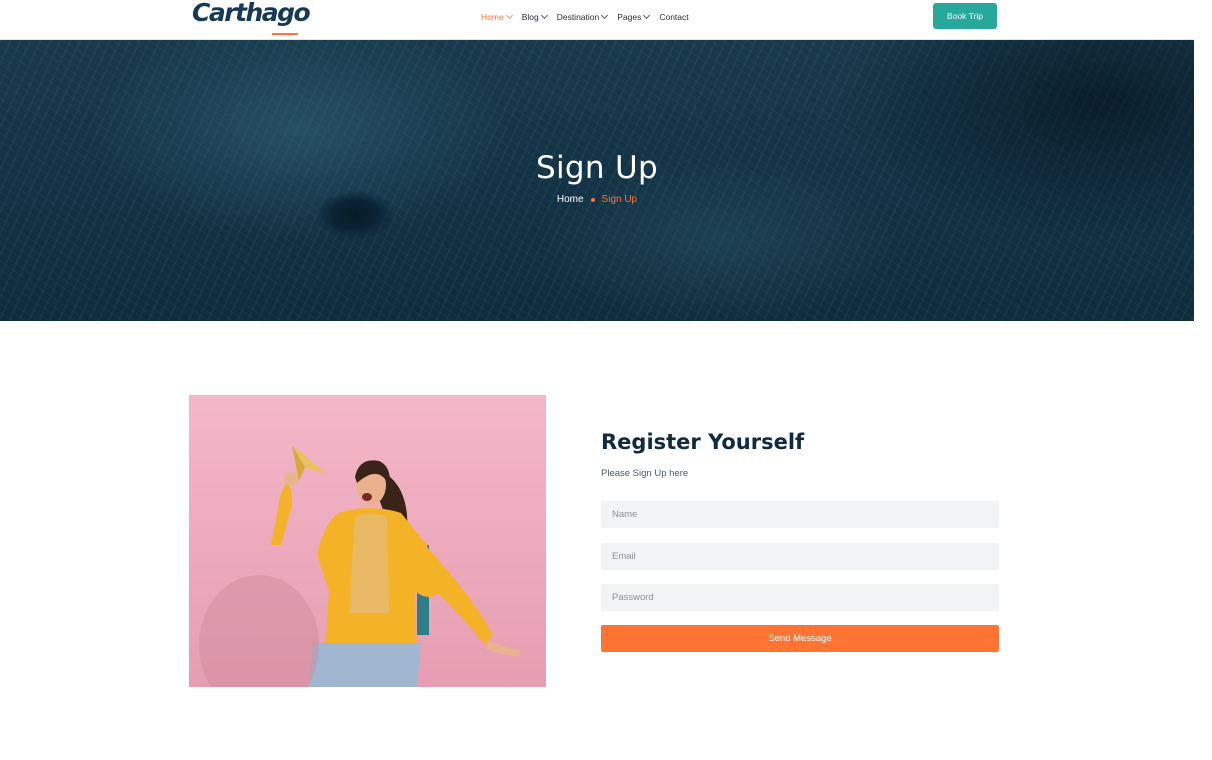 This screenshot has height=760, width=1212. I want to click on traveler-photo, so click(367, 541).